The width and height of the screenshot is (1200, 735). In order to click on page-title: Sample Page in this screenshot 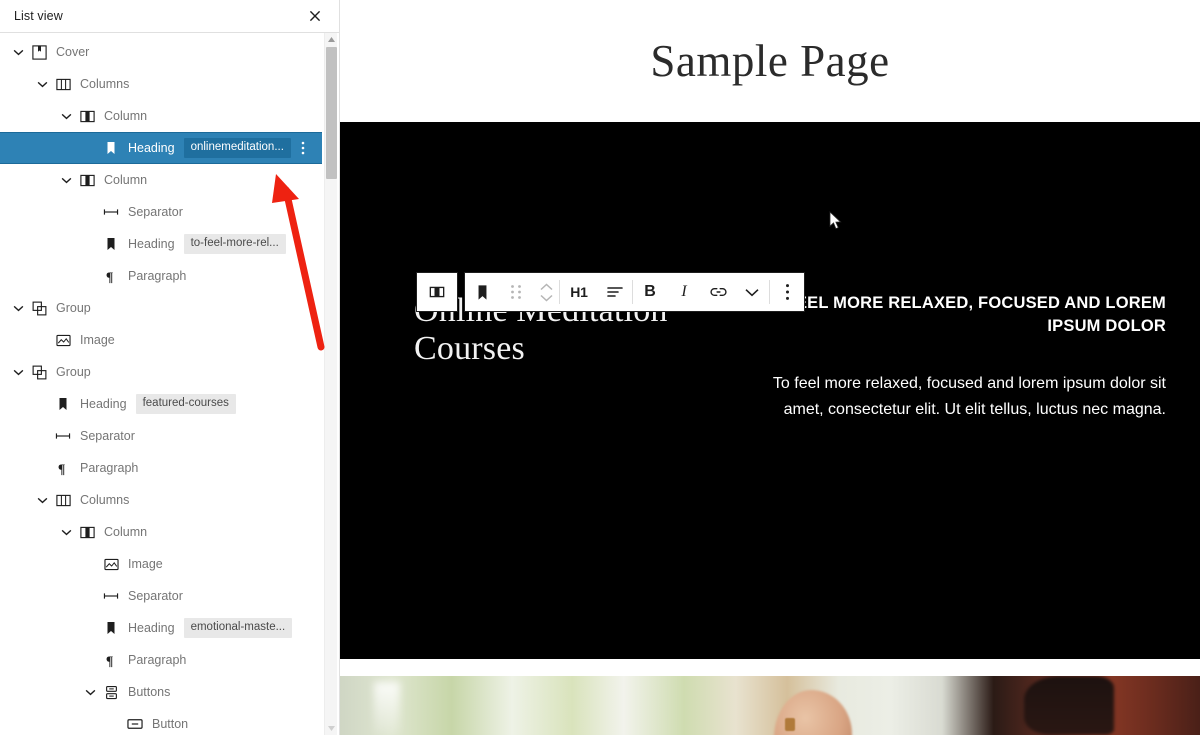, I will do `click(769, 61)`.